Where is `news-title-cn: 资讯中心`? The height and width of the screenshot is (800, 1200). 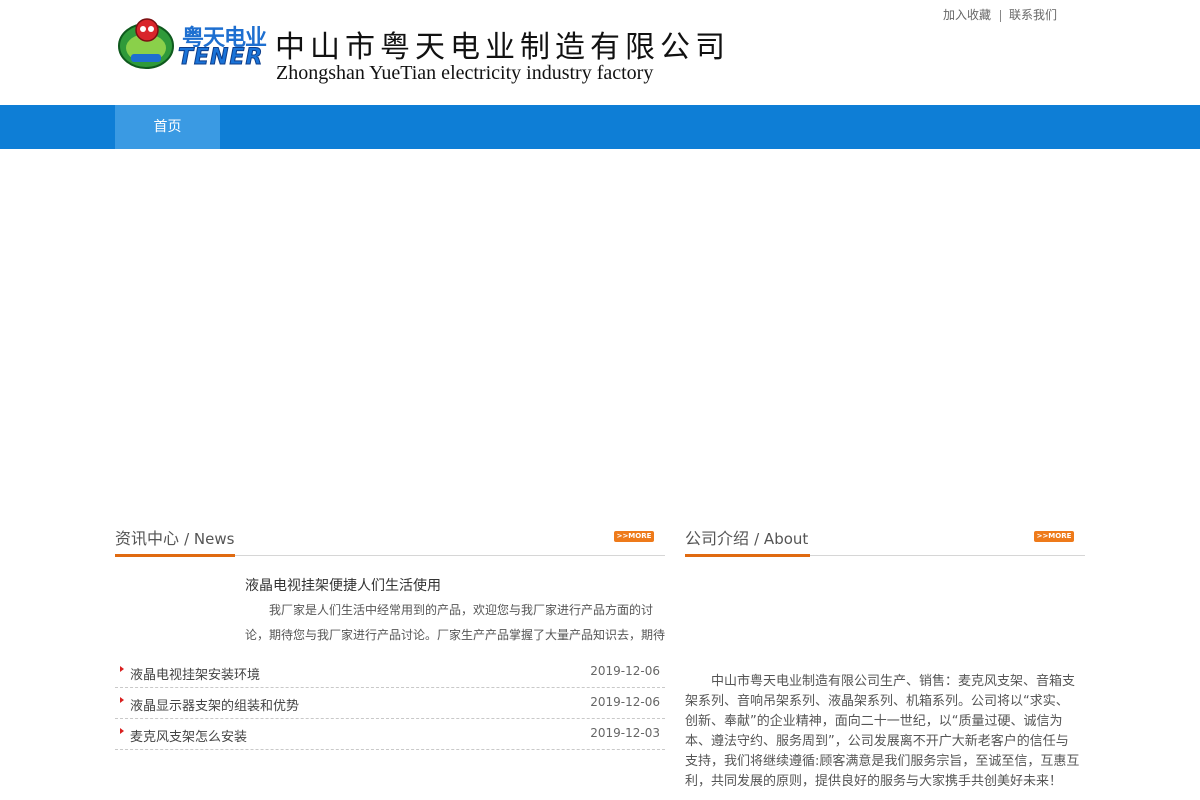 news-title-cn: 资讯中心 is located at coordinates (147, 538).